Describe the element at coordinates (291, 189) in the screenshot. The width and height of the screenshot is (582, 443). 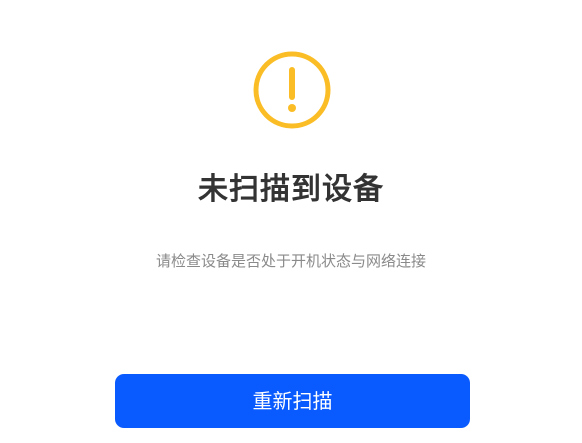
I see `status-title: 未扫描到设备` at that location.